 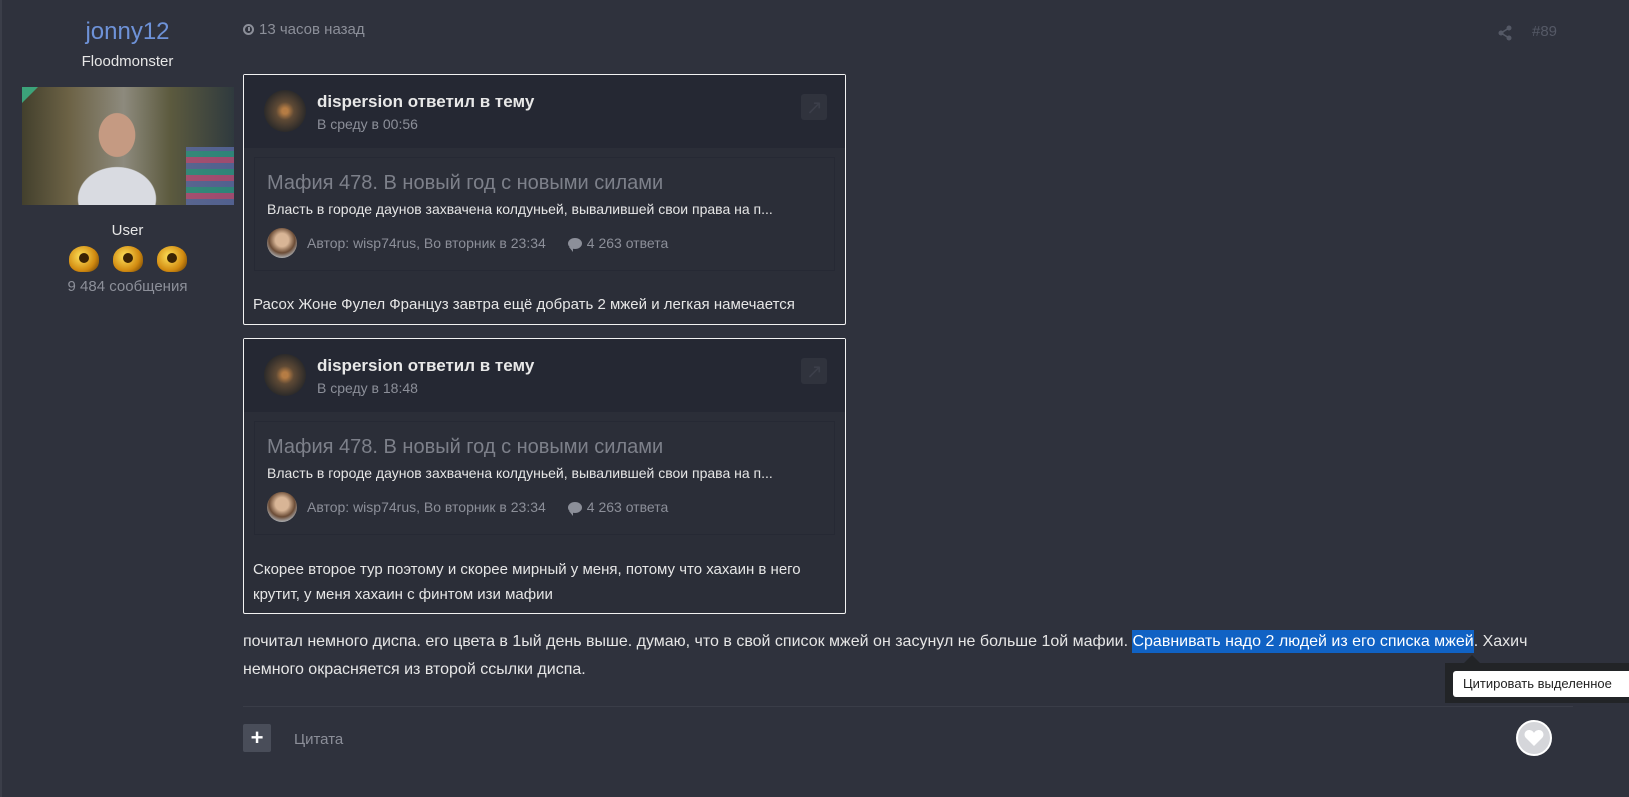 What do you see at coordinates (1544, 31) in the screenshot?
I see `post-number-link: #89` at bounding box center [1544, 31].